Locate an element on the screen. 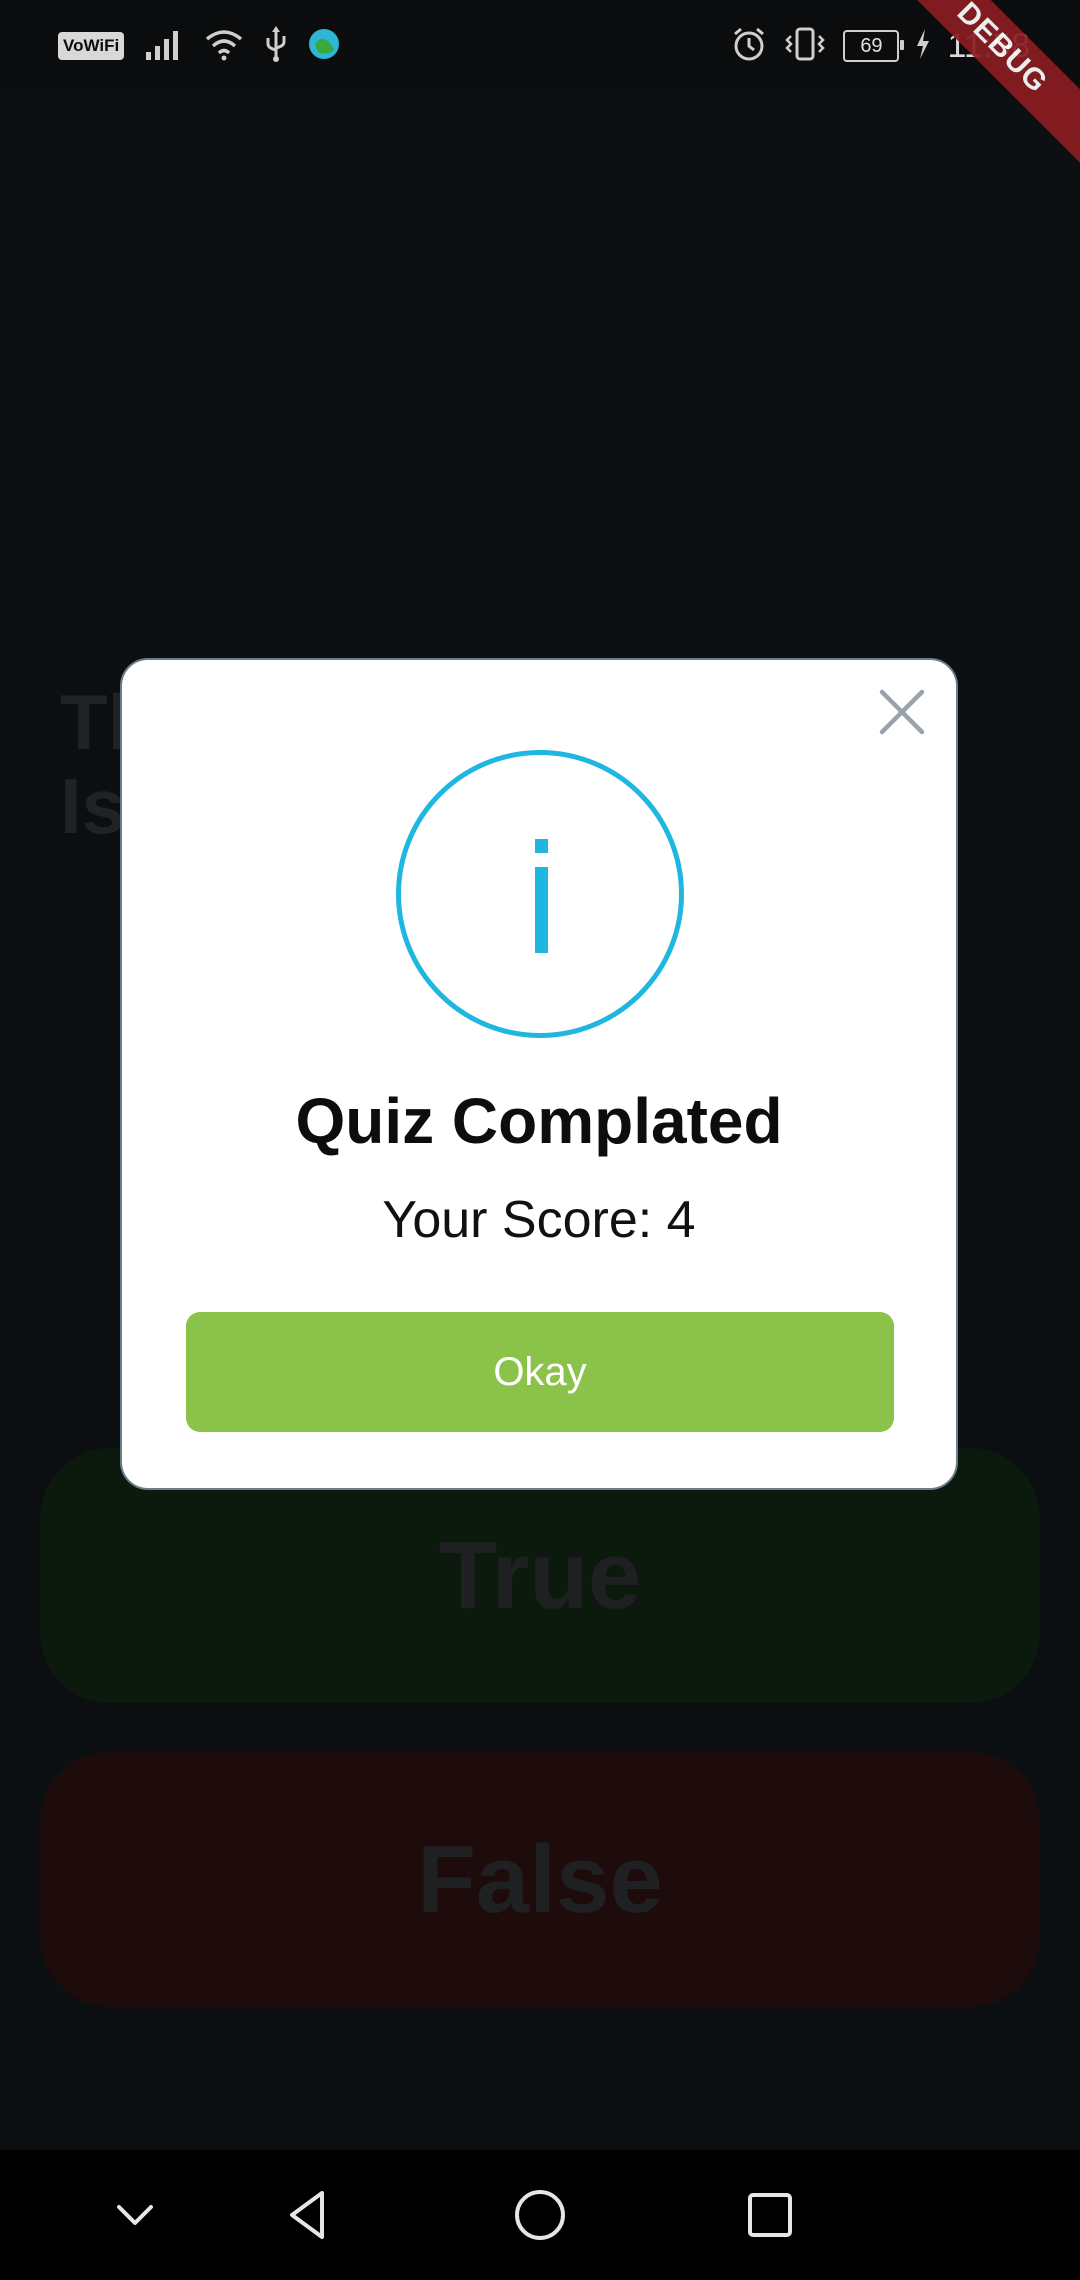 This screenshot has height=2280, width=1080. recents-icon is located at coordinates (770, 2215).